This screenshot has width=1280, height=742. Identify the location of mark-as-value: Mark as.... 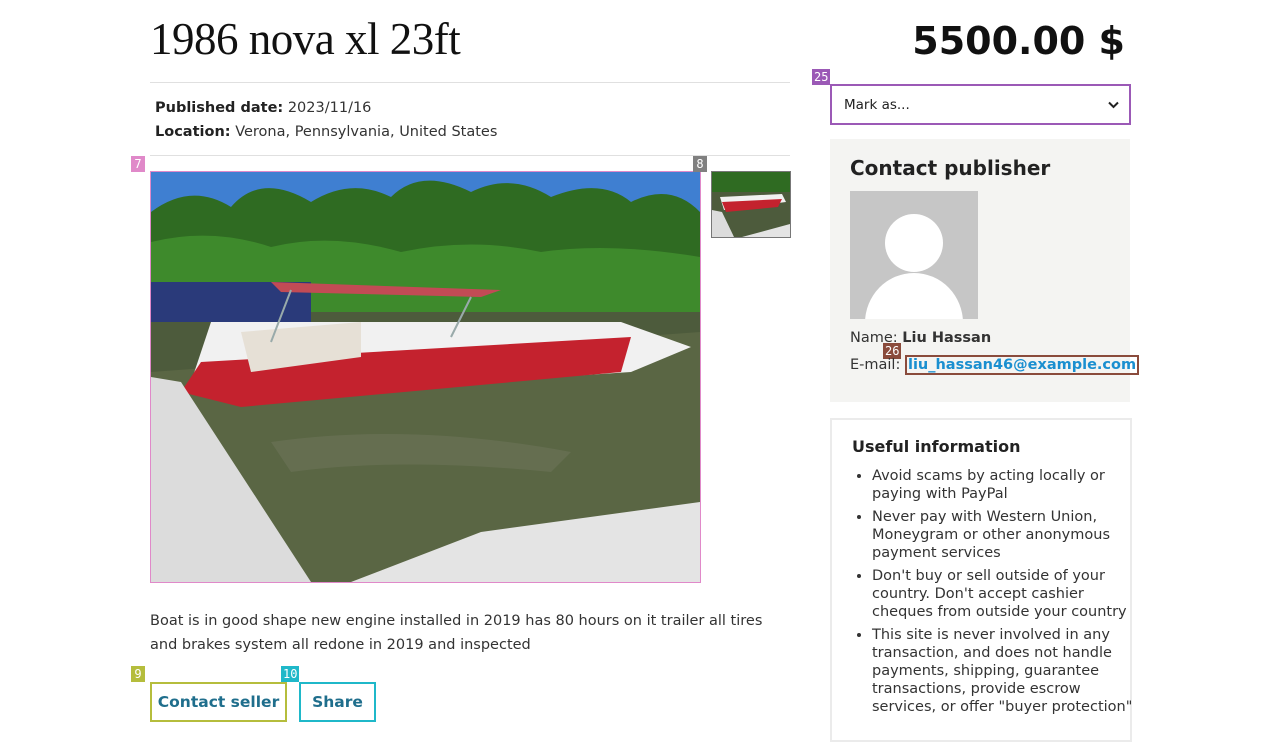
(877, 104).